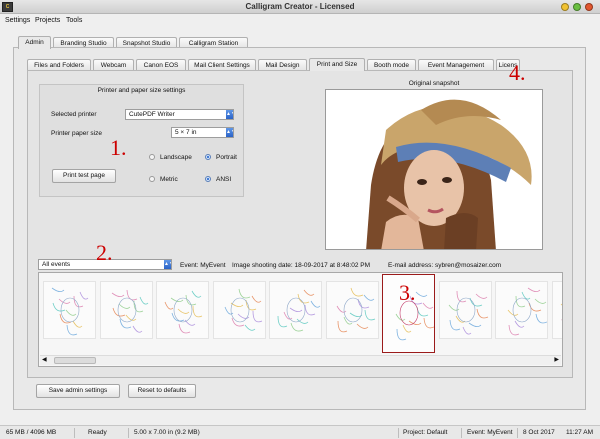  I want to click on memory-usage: 65 MB / 4096 MB, so click(31, 432).